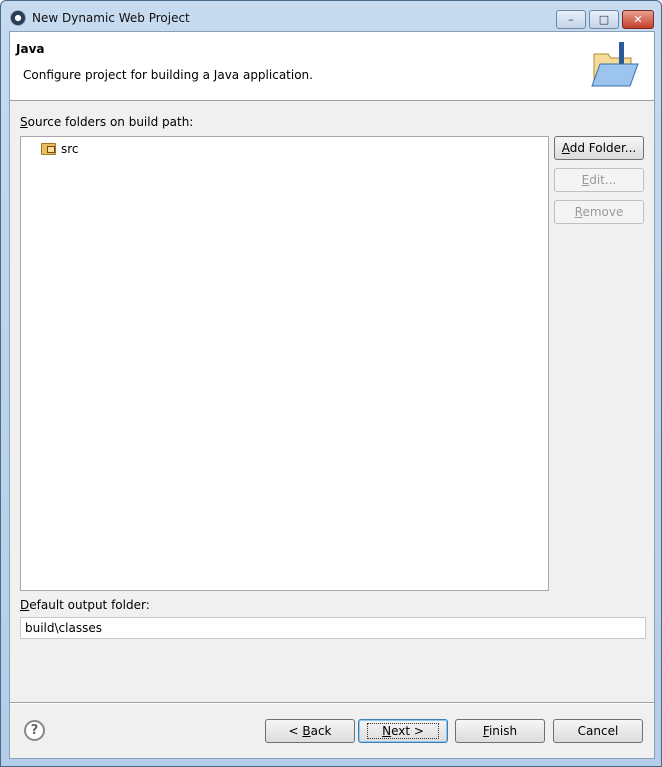 This screenshot has width=662, height=767. I want to click on minimize-button: –, so click(571, 19).